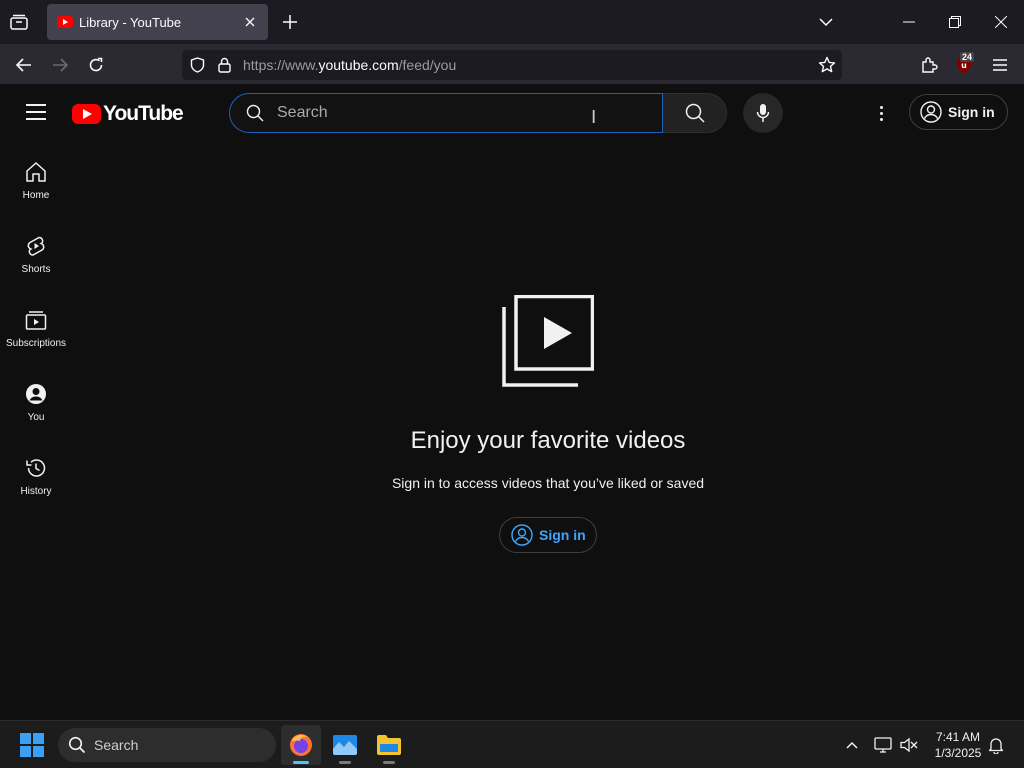 The height and width of the screenshot is (768, 1024). I want to click on active-tab: Library - YouTube, so click(157, 22).